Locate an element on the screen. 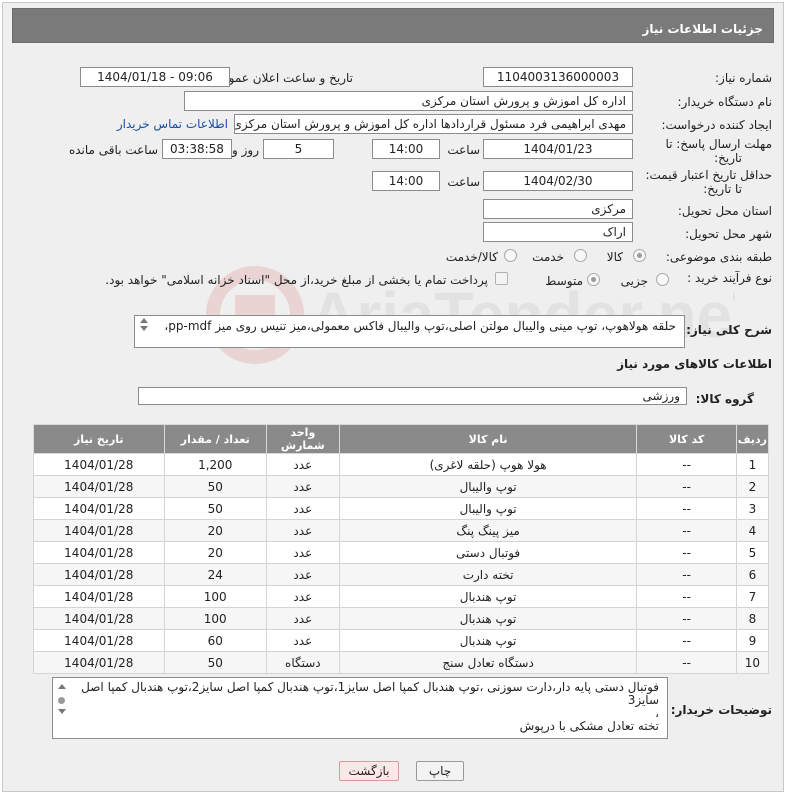  price-time-label: ساعت is located at coordinates (463, 182).